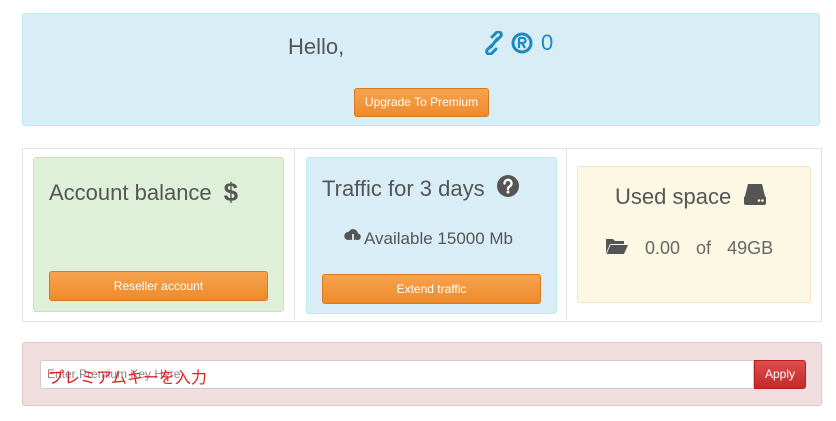 The height and width of the screenshot is (421, 836). I want to click on total-space-value: 49GB, so click(750, 248).